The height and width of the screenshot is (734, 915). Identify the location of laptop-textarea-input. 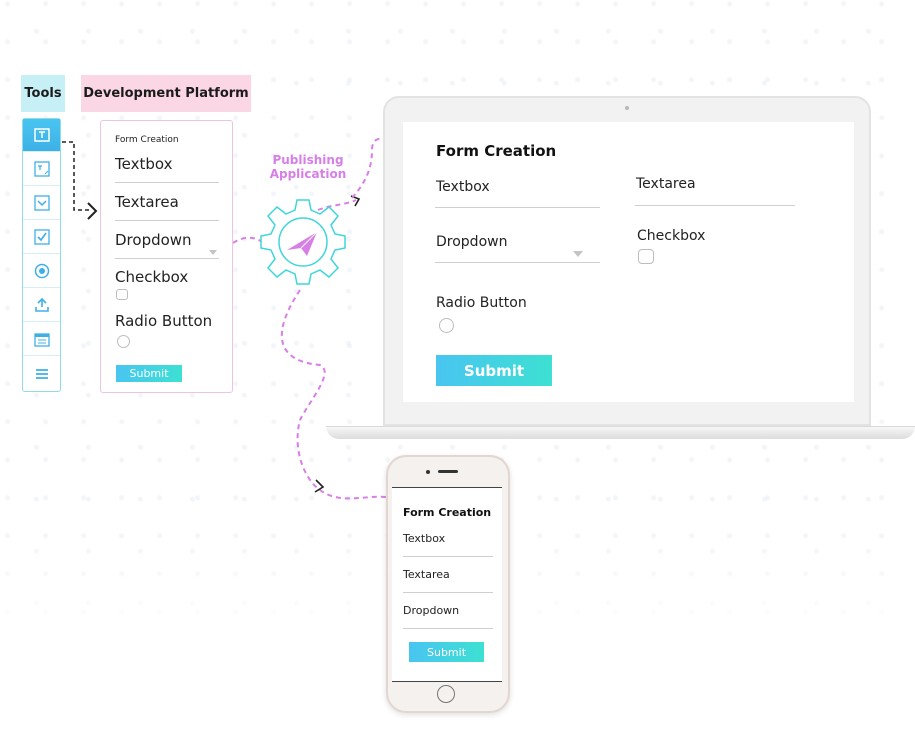
(715, 205).